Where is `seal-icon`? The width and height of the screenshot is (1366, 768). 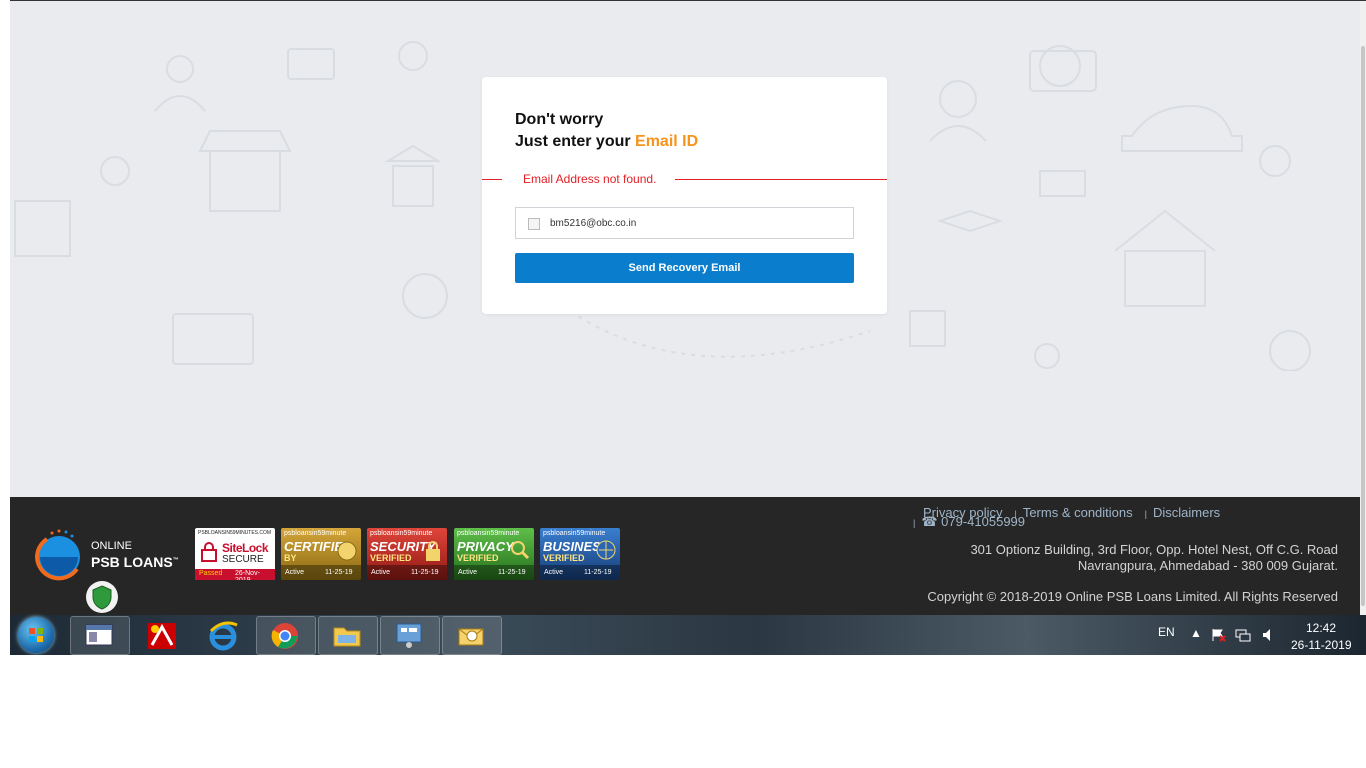
seal-icon is located at coordinates (347, 551).